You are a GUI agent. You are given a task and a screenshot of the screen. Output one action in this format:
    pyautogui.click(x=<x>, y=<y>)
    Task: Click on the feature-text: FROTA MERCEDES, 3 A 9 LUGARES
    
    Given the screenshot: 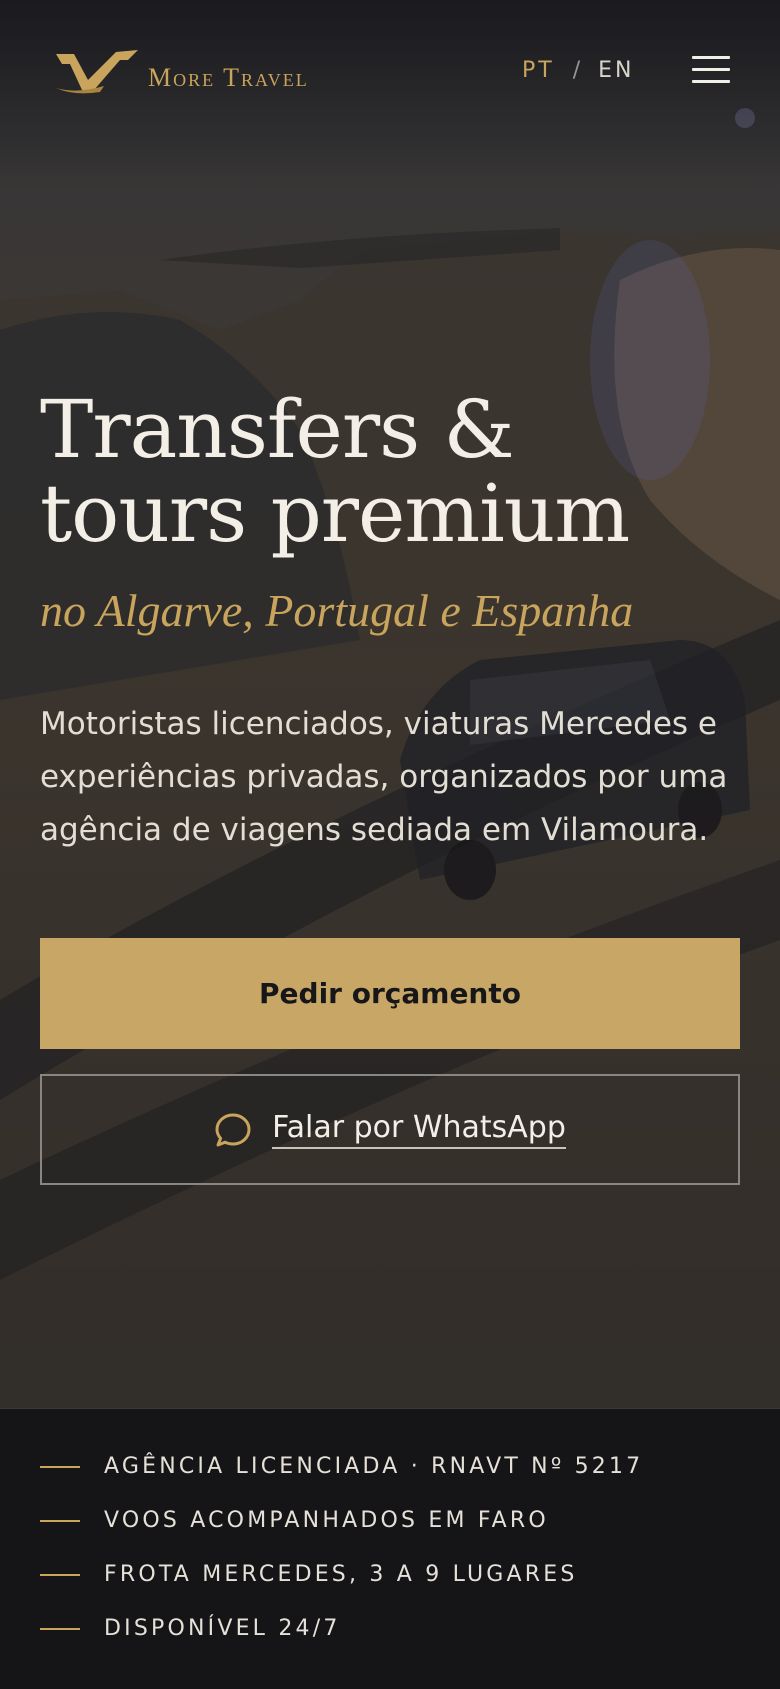 What is the action you would take?
    pyautogui.click(x=341, y=1574)
    